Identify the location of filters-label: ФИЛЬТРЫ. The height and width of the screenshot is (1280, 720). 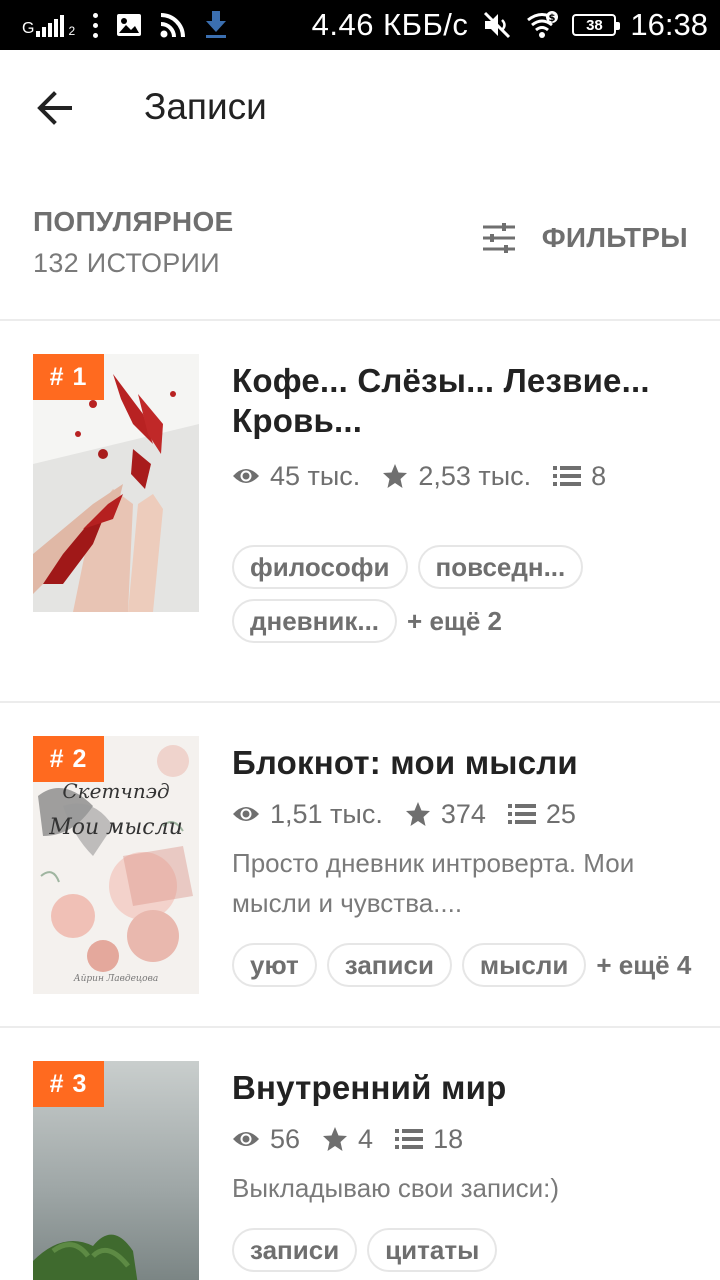
(614, 237).